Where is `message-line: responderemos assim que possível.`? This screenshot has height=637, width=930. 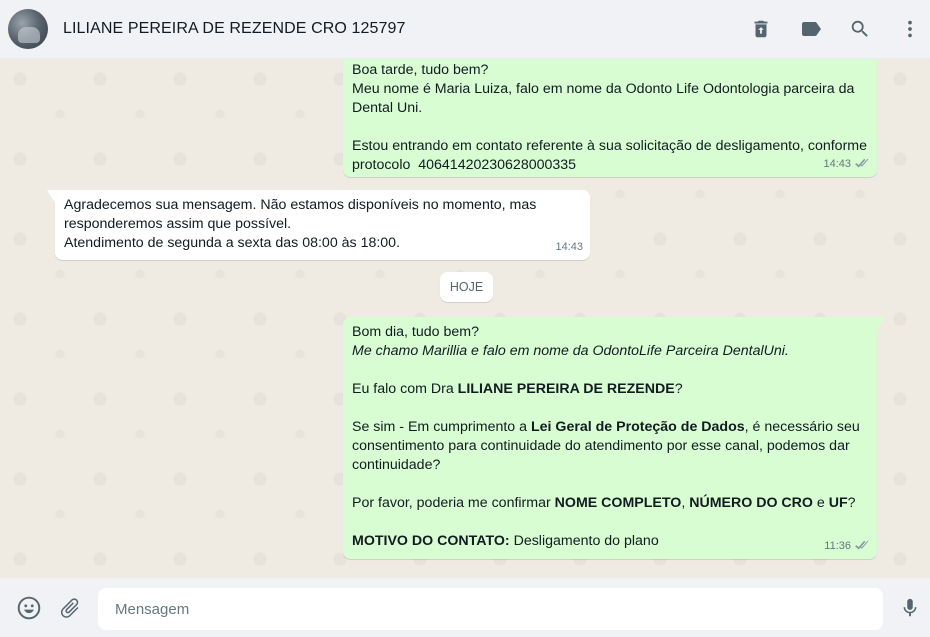
message-line: responderemos assim que possível. is located at coordinates (178, 224).